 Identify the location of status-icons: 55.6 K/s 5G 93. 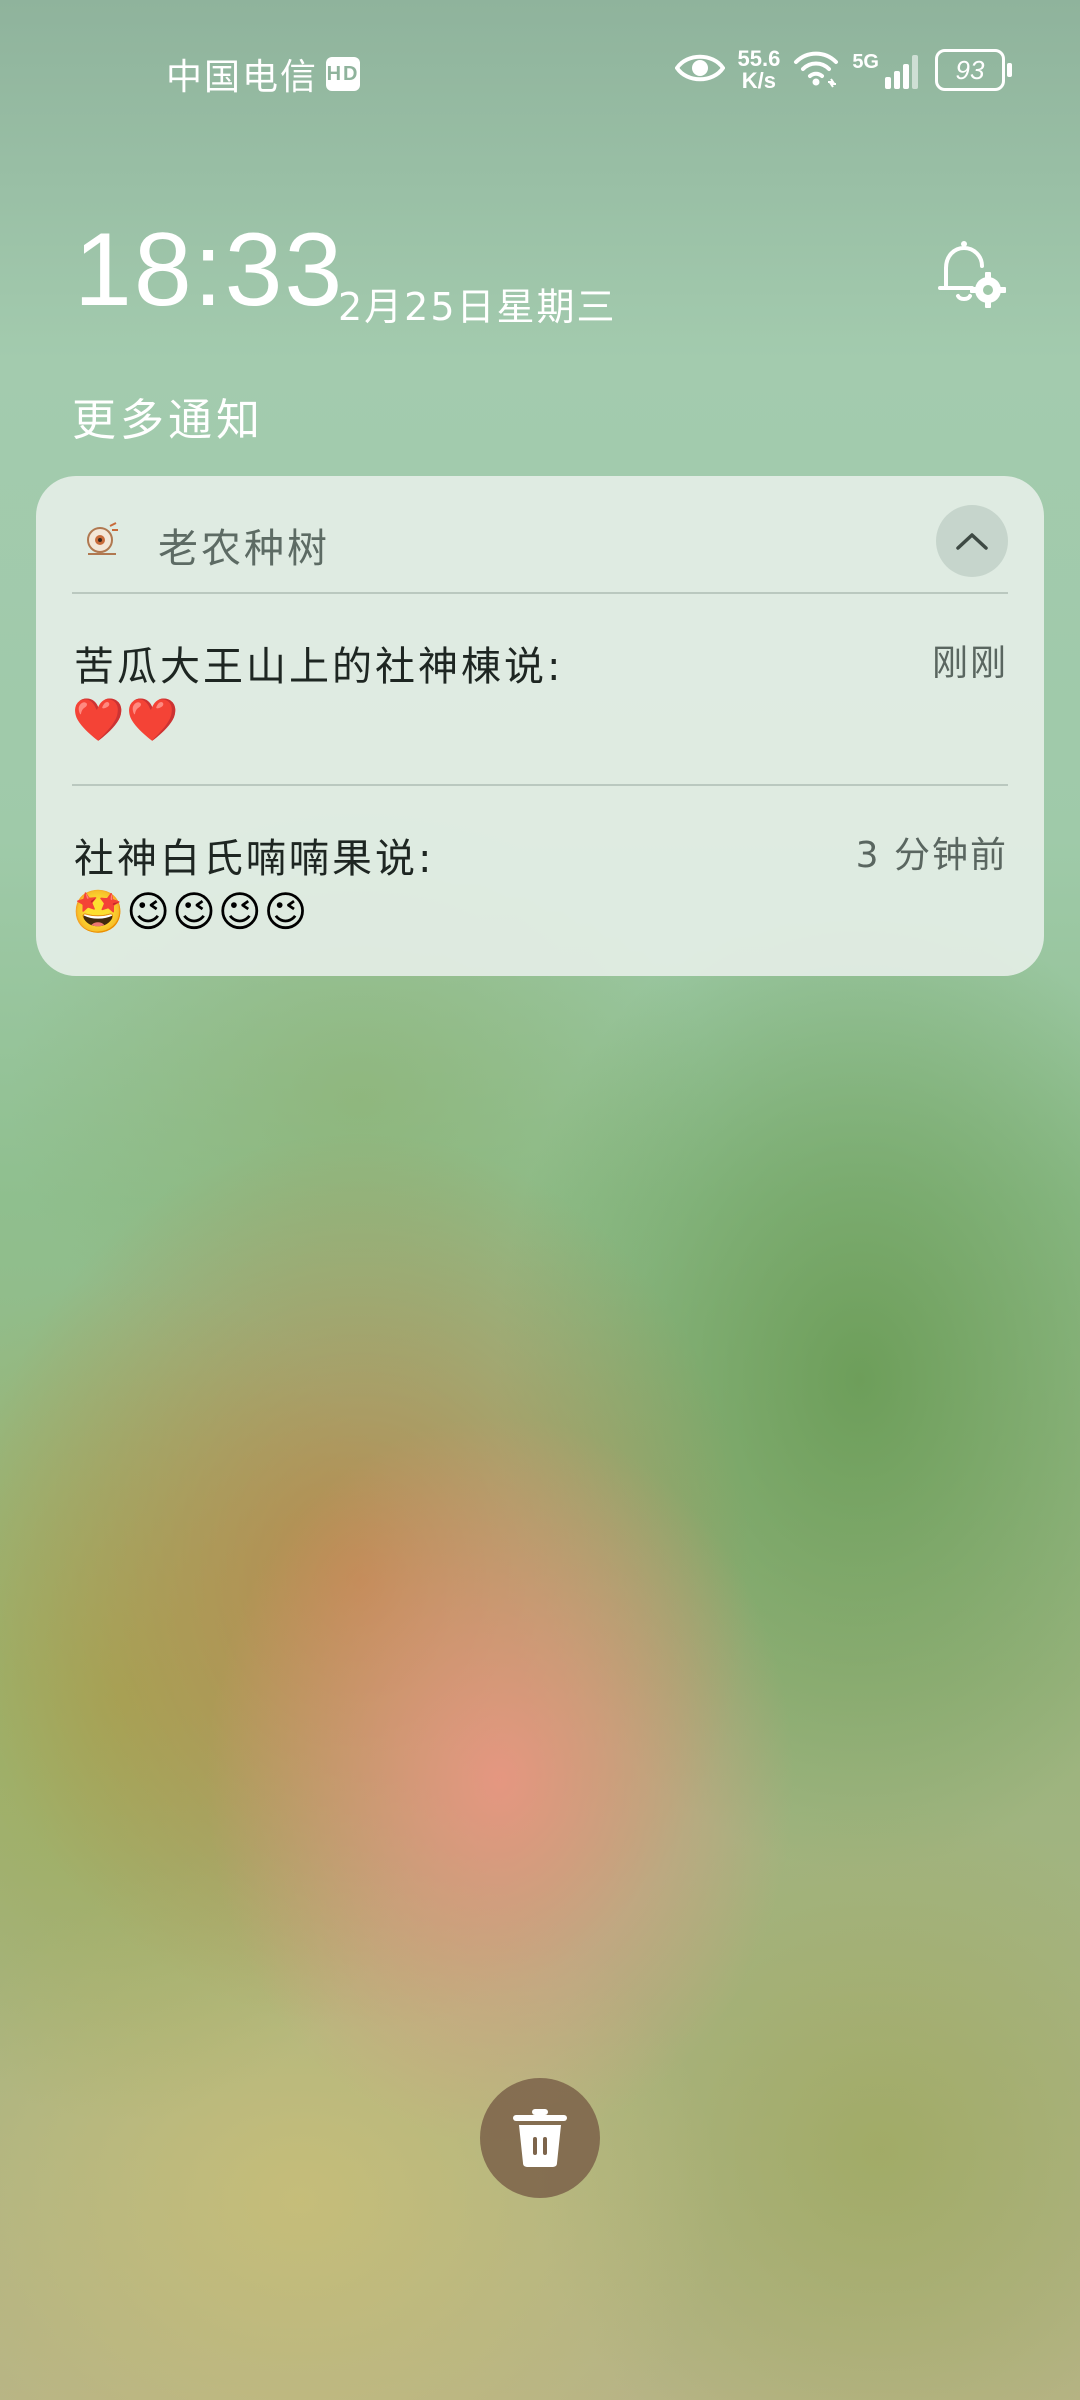
(843, 70).